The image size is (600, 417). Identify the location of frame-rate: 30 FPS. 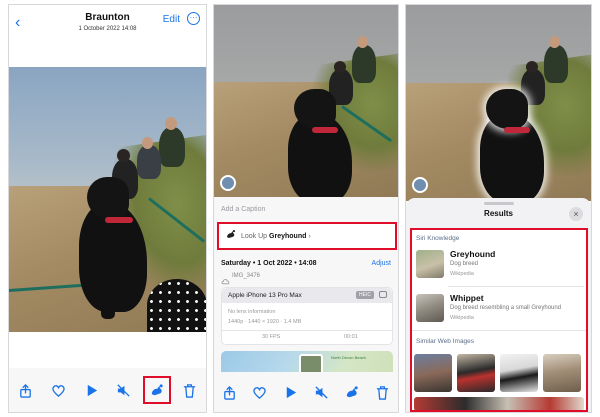
(271, 337).